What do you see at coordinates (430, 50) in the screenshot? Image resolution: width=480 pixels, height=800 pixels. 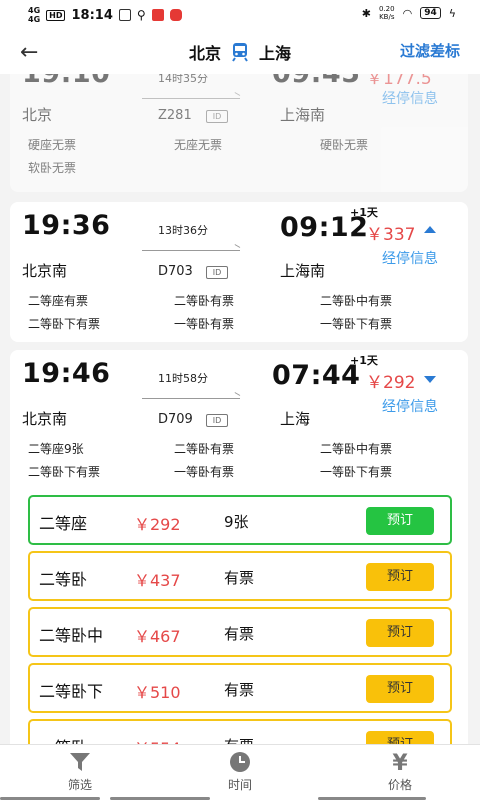 I see `filter-button: 过滤差标` at bounding box center [430, 50].